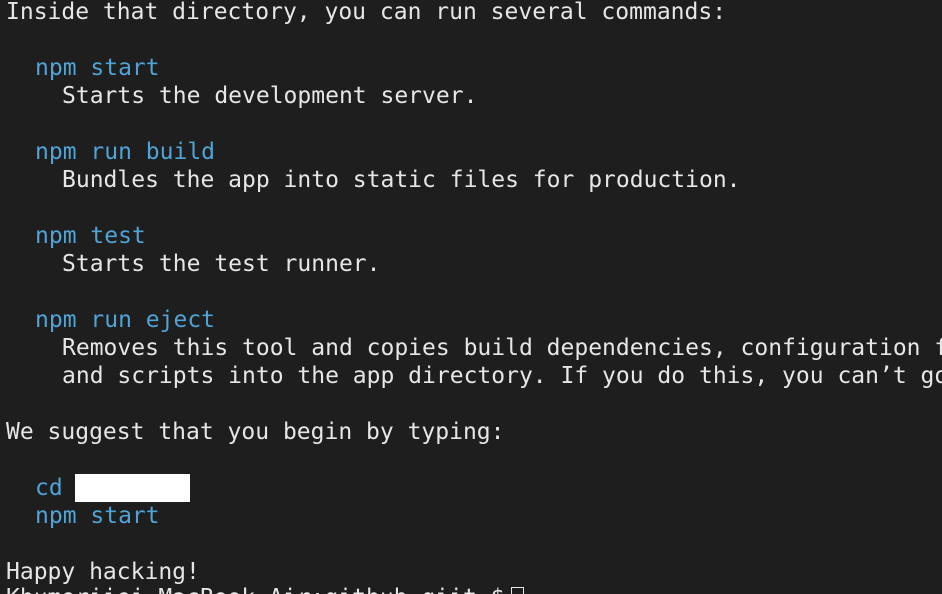  I want to click on command-npm-run-build: npm run build, so click(125, 152).